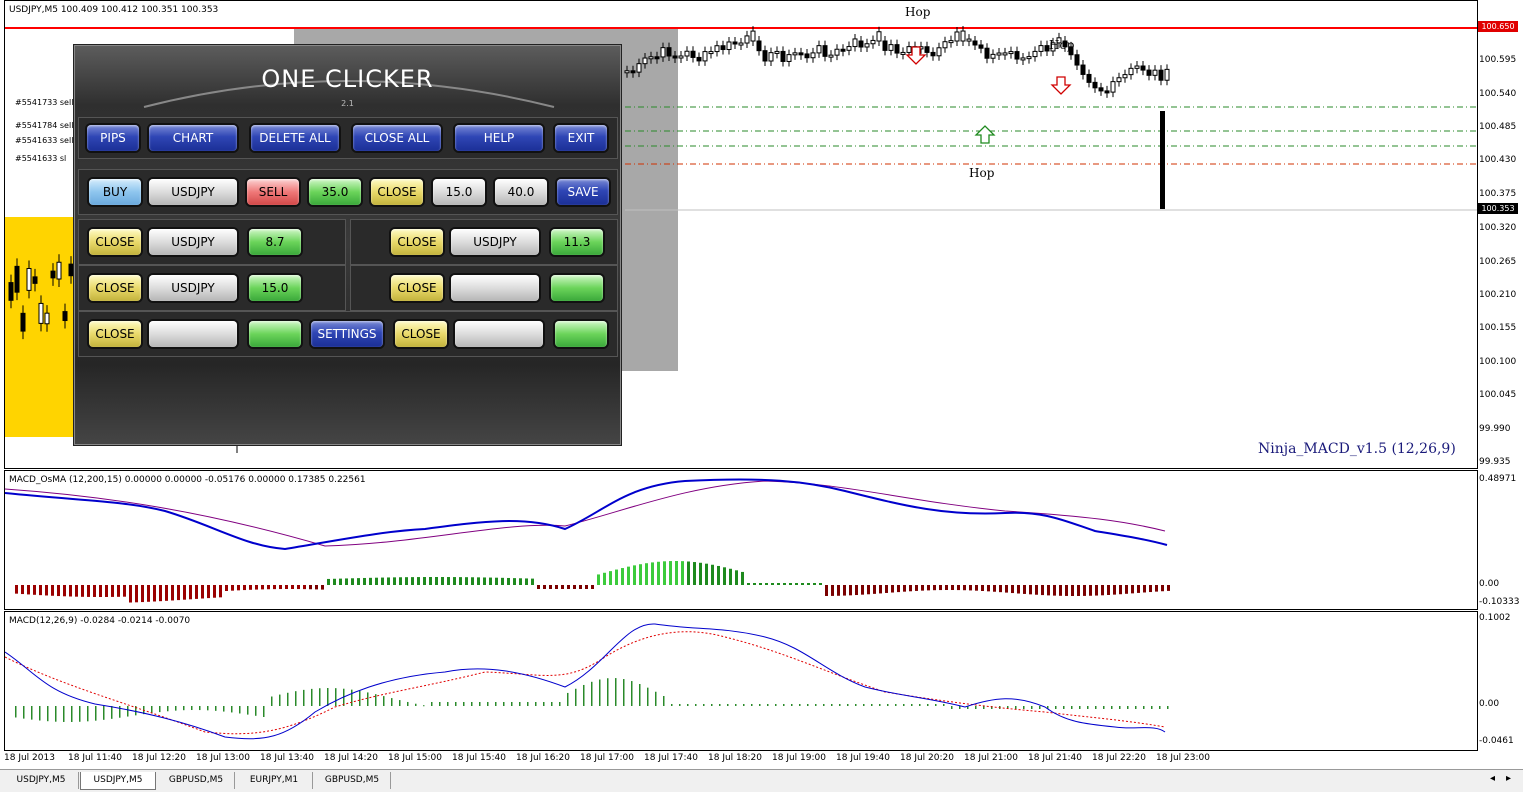 The image size is (1523, 792). I want to click on price-tick: 100.155, so click(1498, 328).